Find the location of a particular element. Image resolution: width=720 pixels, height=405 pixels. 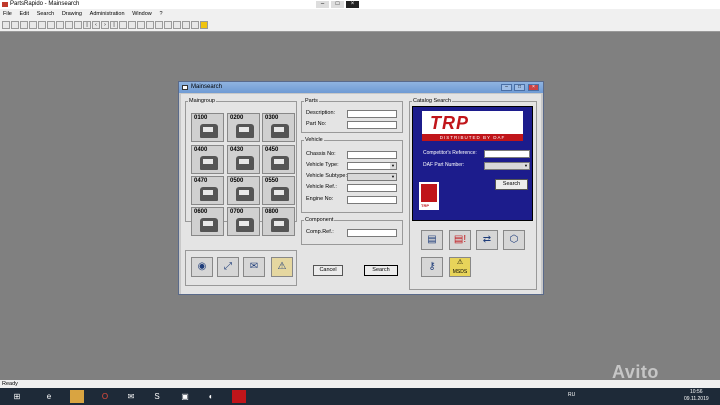

first-icon: | is located at coordinates (87, 25).